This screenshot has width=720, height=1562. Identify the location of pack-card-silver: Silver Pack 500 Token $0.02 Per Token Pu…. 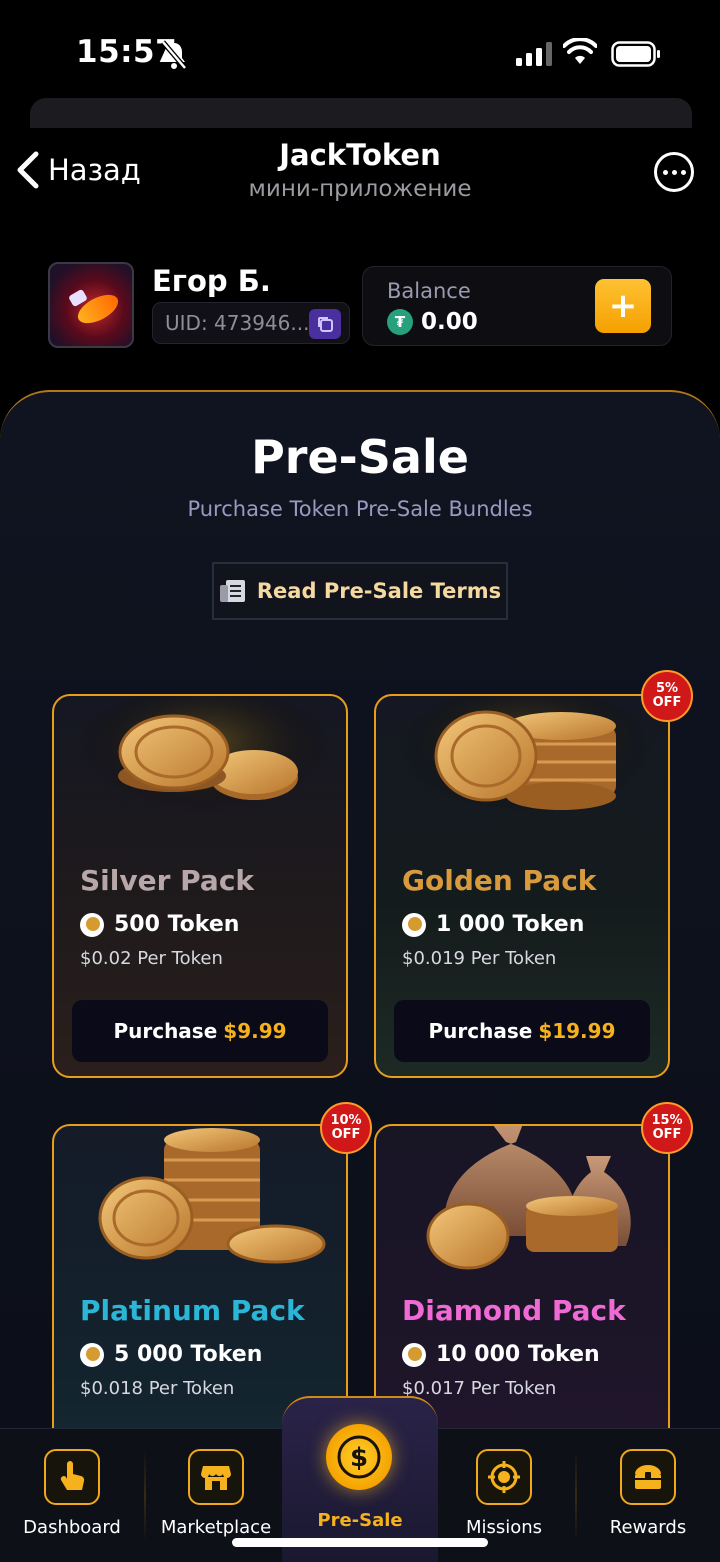
(200, 886).